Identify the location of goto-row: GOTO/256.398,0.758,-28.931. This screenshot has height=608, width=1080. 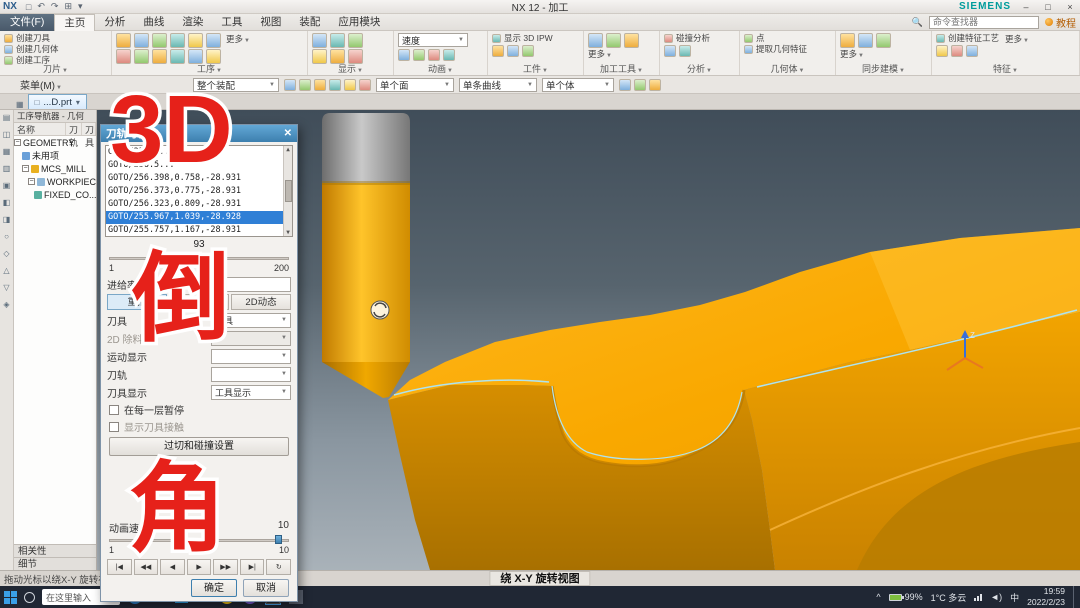
(199, 178).